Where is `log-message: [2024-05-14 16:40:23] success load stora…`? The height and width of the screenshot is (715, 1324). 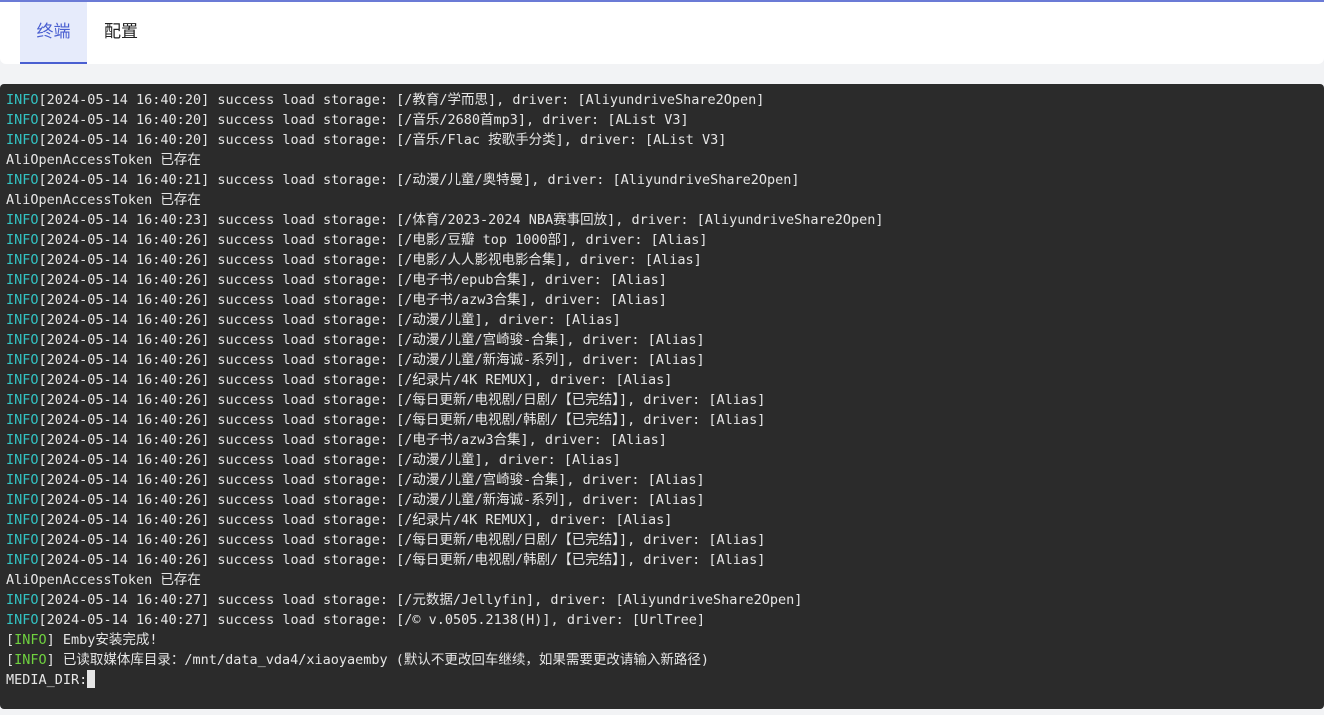 log-message: [2024-05-14 16:40:23] success load stora… is located at coordinates (461, 220).